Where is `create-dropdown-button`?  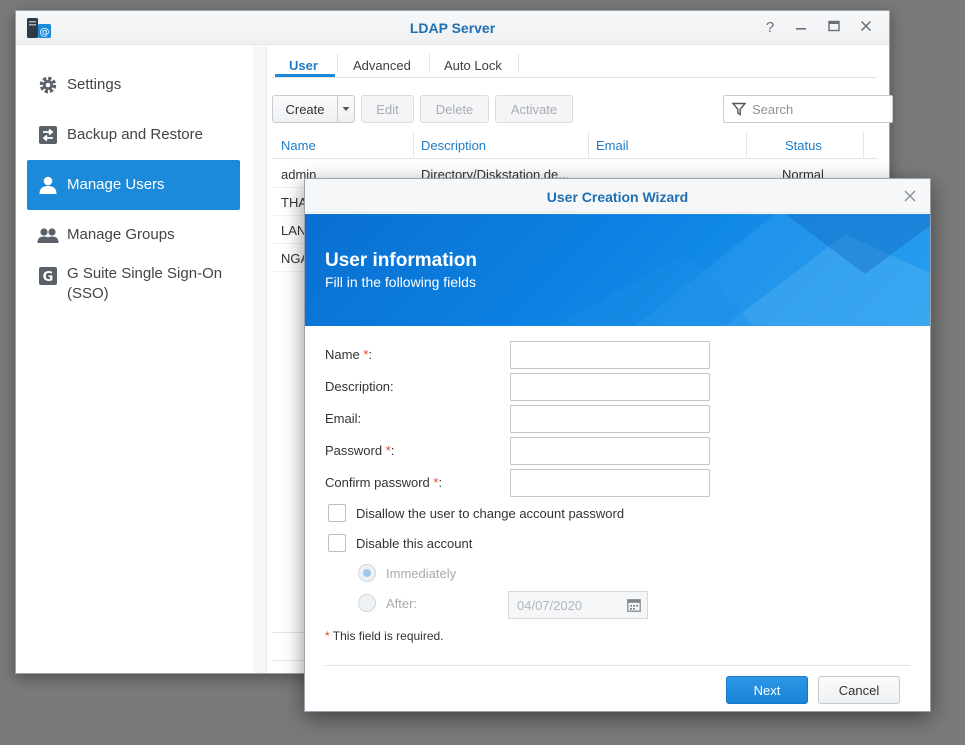 create-dropdown-button is located at coordinates (346, 109).